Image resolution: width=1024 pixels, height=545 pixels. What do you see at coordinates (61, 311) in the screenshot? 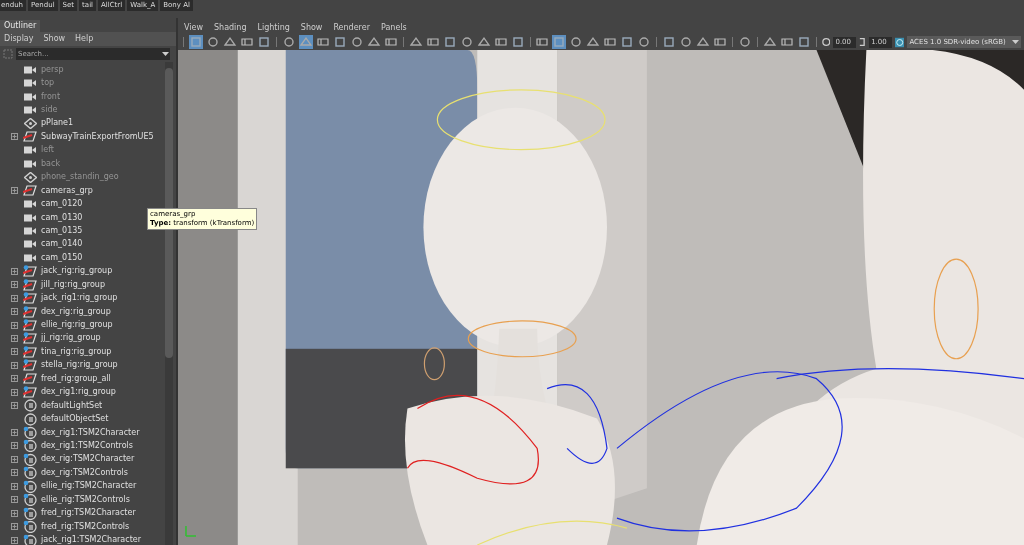
I see `outliner-item: dex_rig:rig_group` at bounding box center [61, 311].